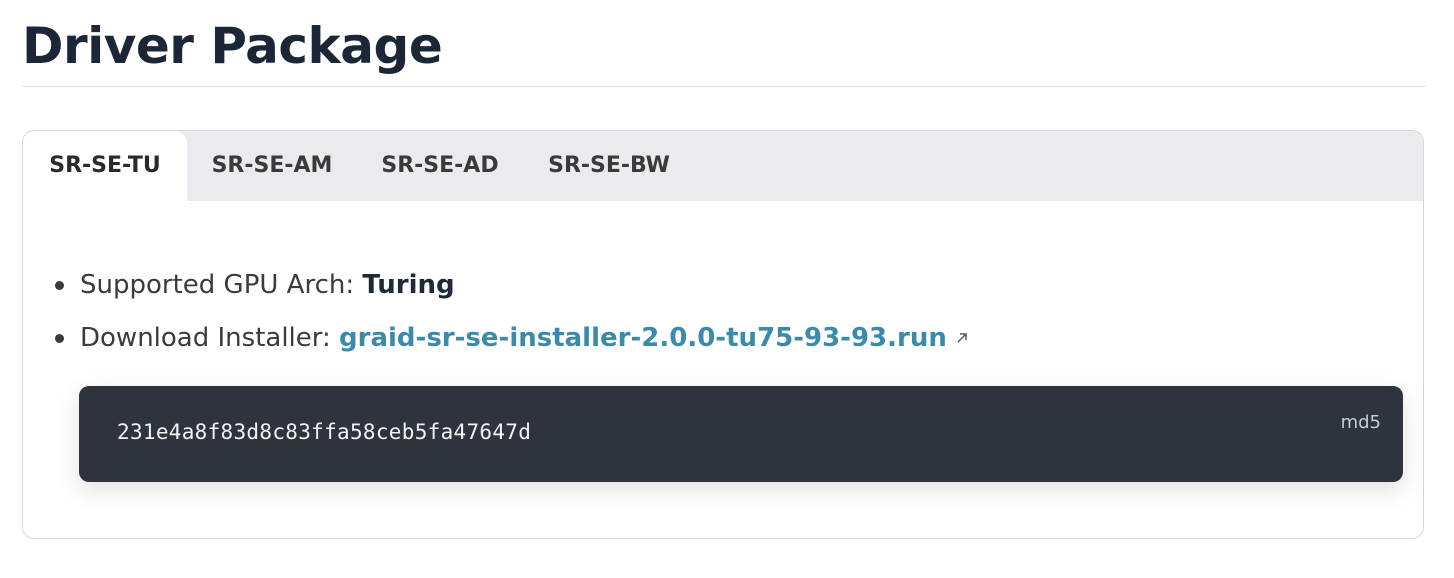 This screenshot has height=578, width=1454. Describe the element at coordinates (105, 166) in the screenshot. I see `tab-sr-se-tu: SR-SE-TU` at that location.